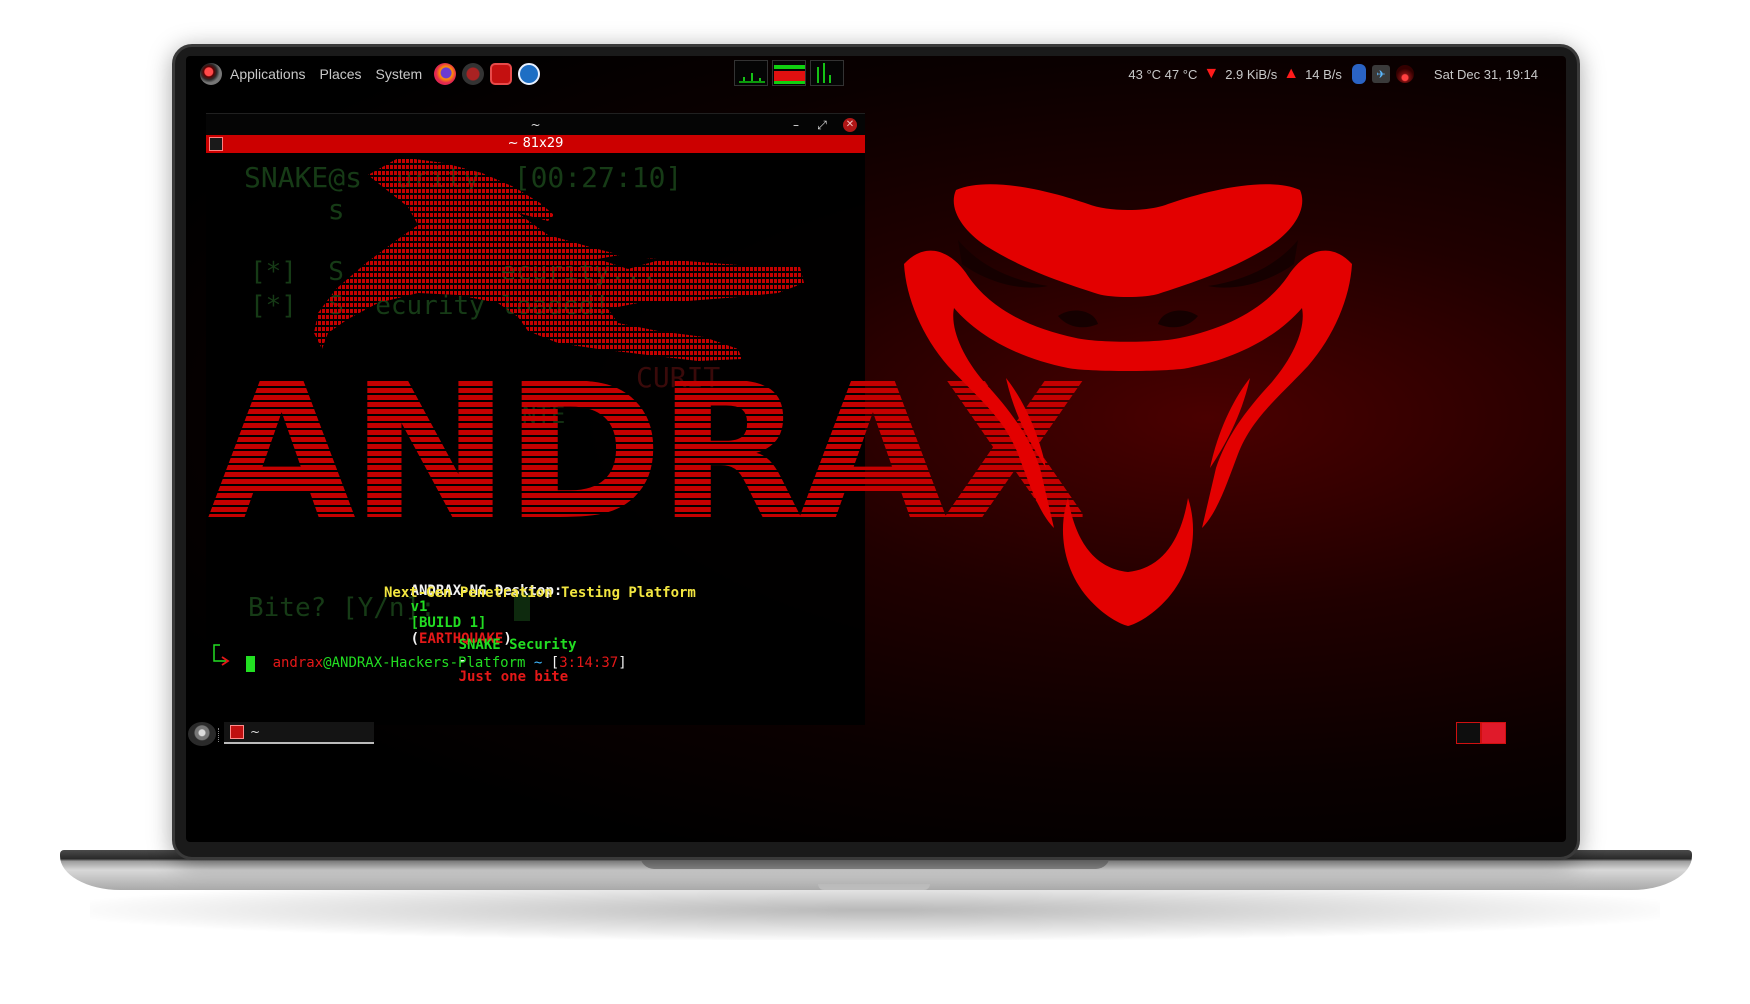  What do you see at coordinates (399, 74) in the screenshot?
I see `menu-system: System` at bounding box center [399, 74].